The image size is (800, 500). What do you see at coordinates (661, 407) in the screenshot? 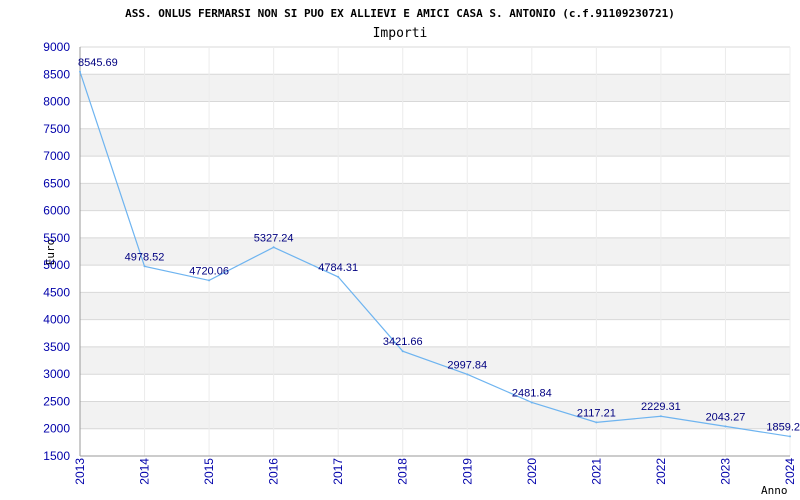
I see `data-label: 2229.31` at bounding box center [661, 407].